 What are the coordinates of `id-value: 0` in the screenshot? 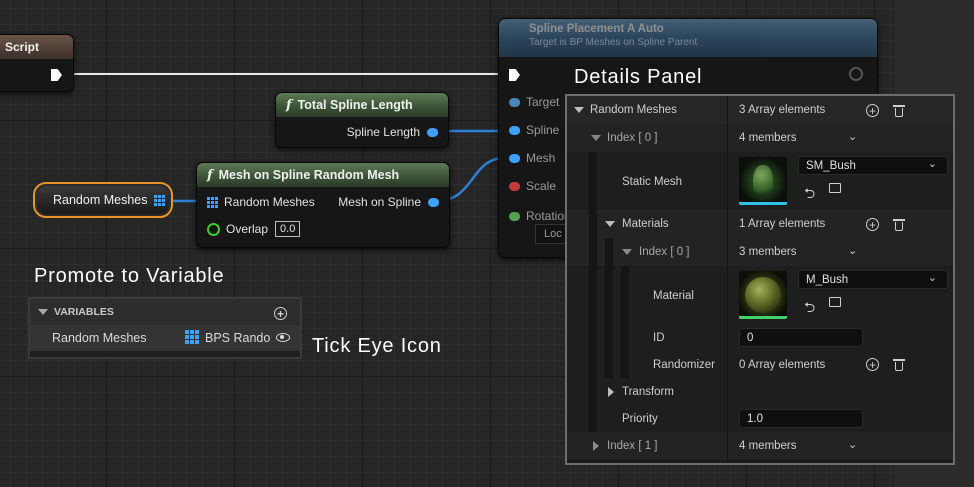 It's located at (750, 337).